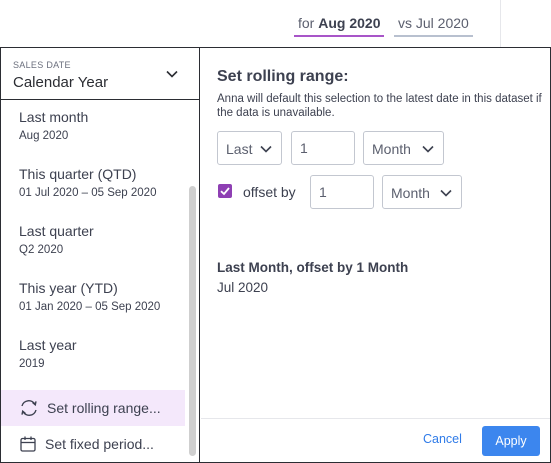 This screenshot has height=463, width=551. Describe the element at coordinates (41, 250) in the screenshot. I see `preset-subtitle: Q2 2020` at that location.